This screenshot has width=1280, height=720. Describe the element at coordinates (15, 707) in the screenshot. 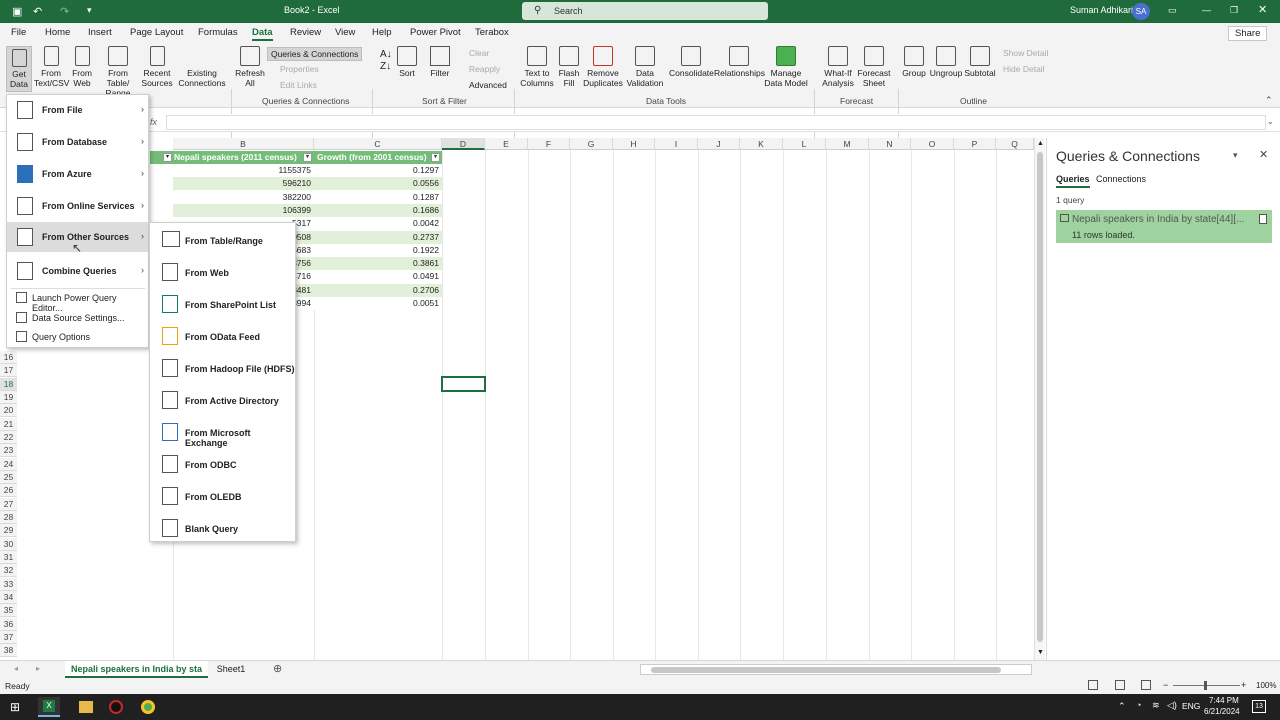

I see `windows-start-icon: ⊞` at that location.